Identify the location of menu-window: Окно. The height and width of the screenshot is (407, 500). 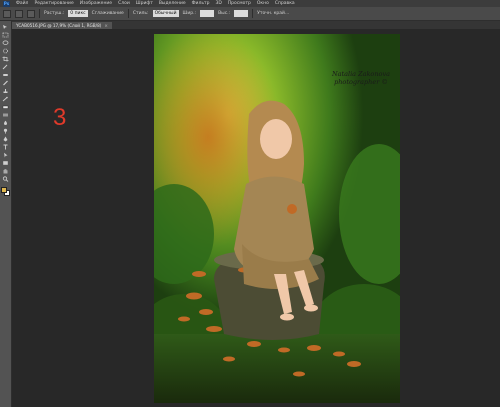
(263, 3).